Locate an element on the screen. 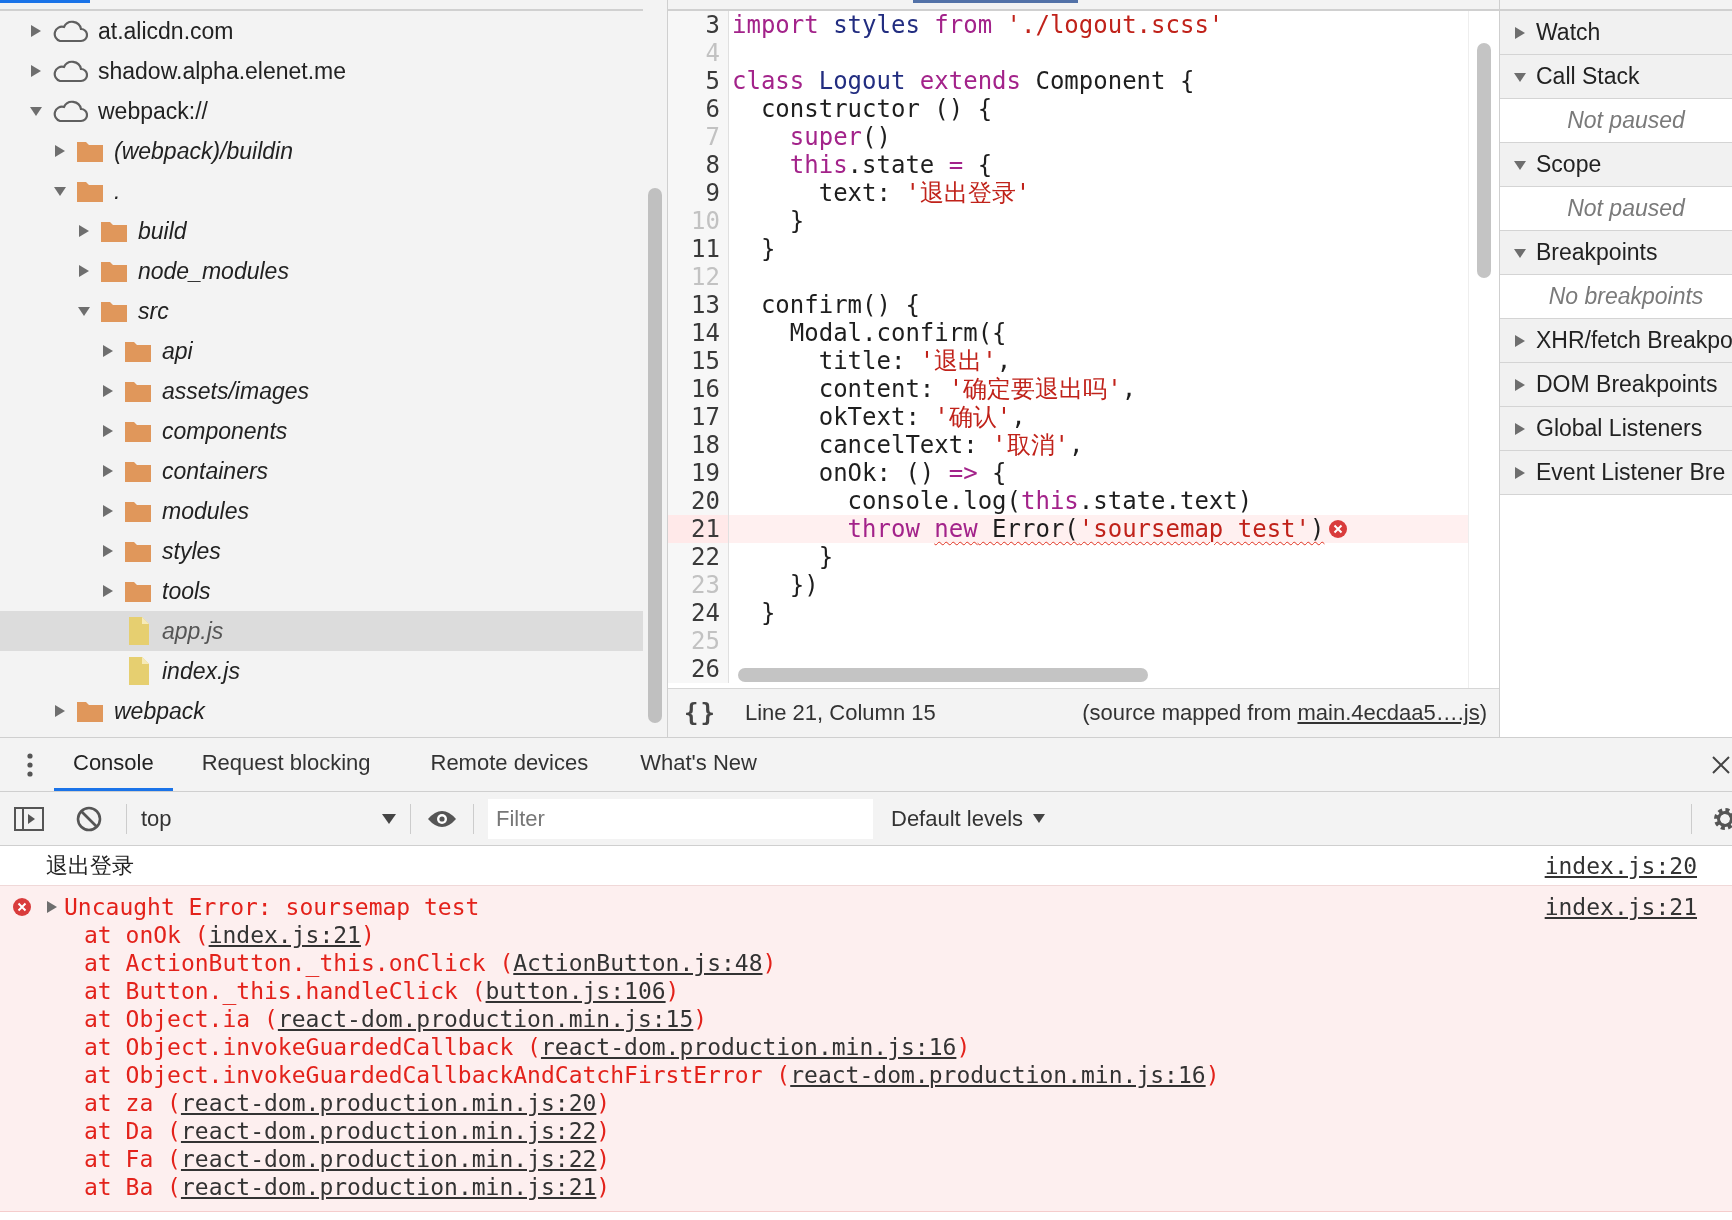 This screenshot has width=1732, height=1220. filter-field: Filter is located at coordinates (680, 818).